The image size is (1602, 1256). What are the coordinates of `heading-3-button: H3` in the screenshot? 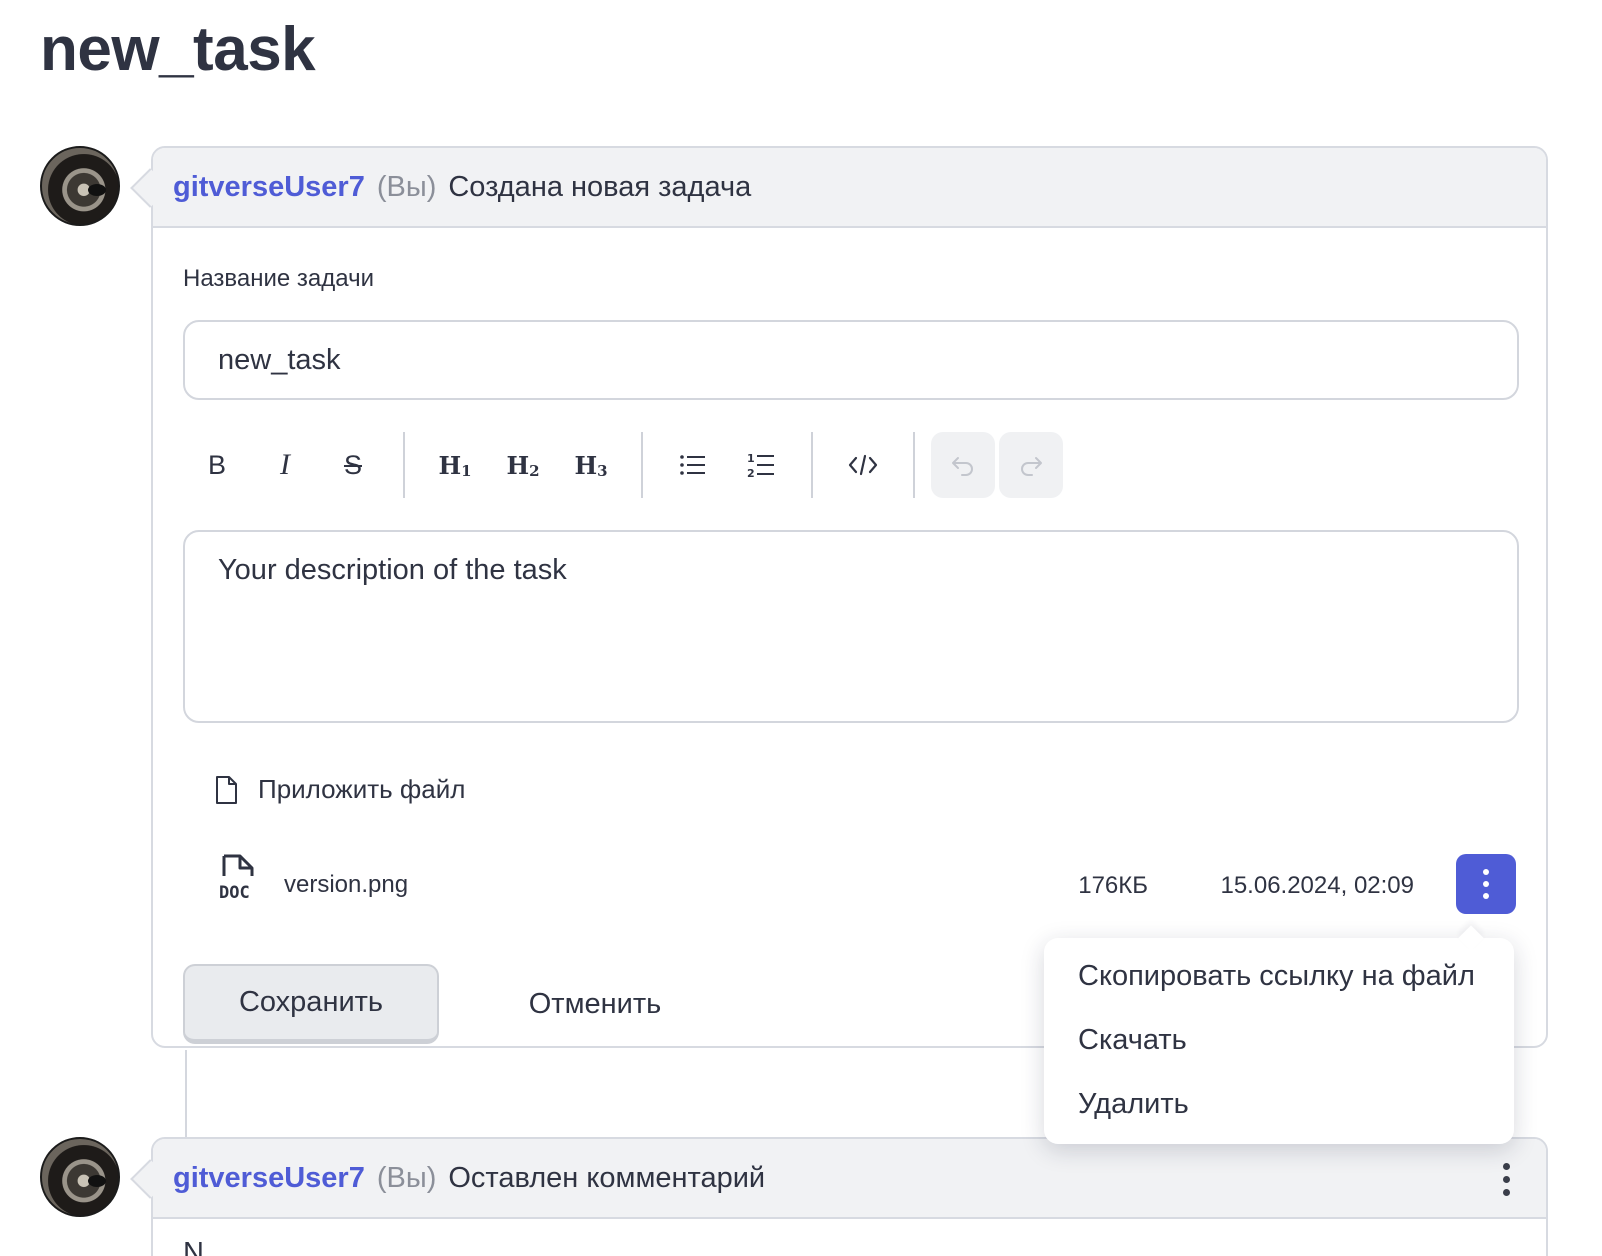 It's located at (591, 465).